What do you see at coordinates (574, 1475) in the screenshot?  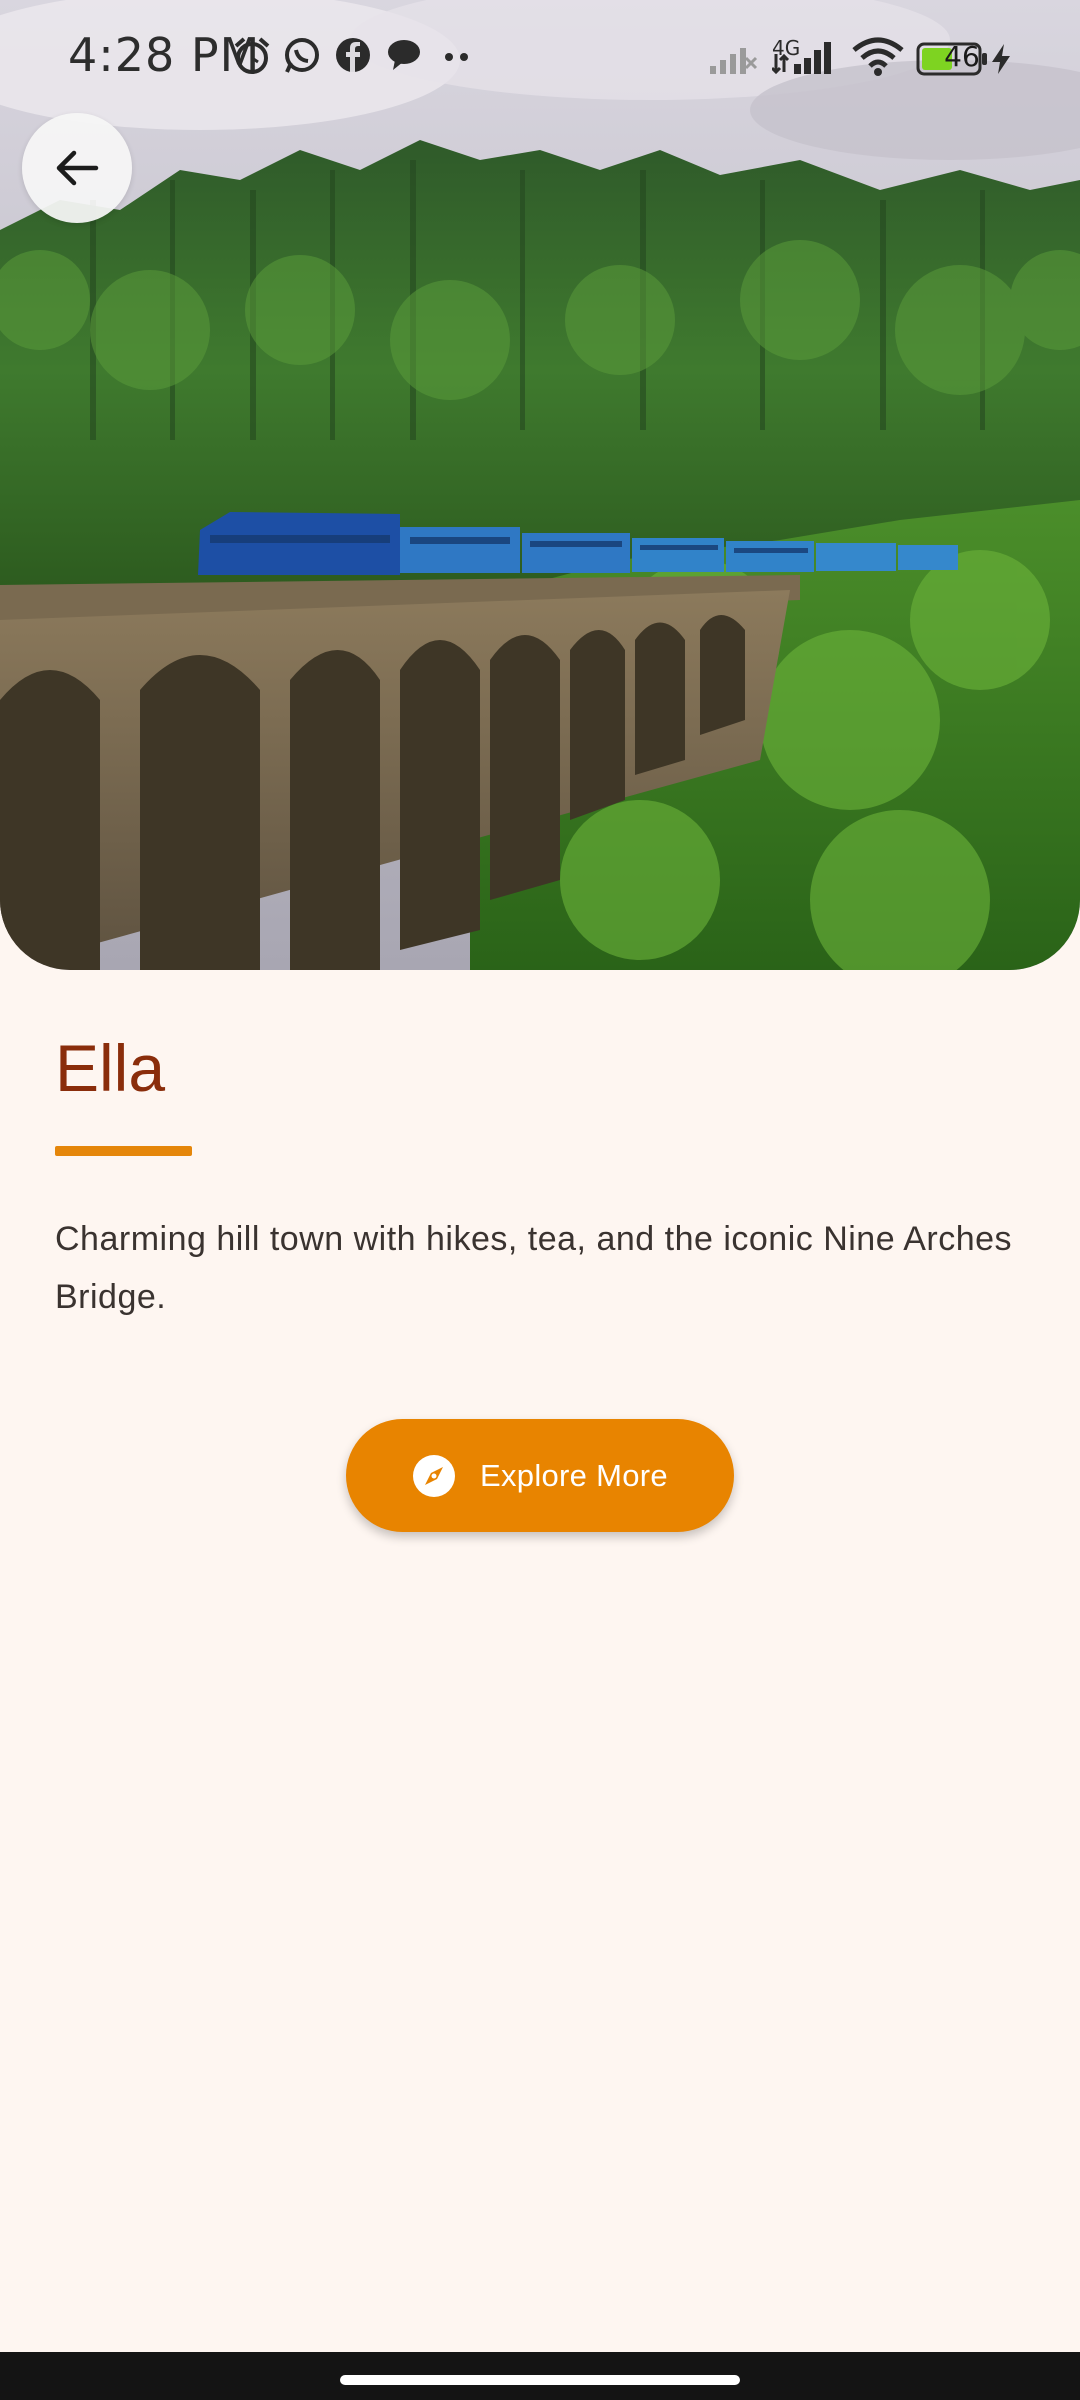 I see `explore-more-label: Explore More` at bounding box center [574, 1475].